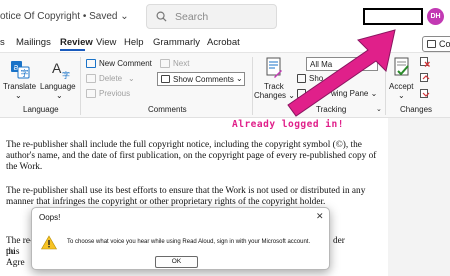 This screenshot has width=450, height=276. Describe the element at coordinates (301, 78) in the screenshot. I see `show-markup-icon` at that location.